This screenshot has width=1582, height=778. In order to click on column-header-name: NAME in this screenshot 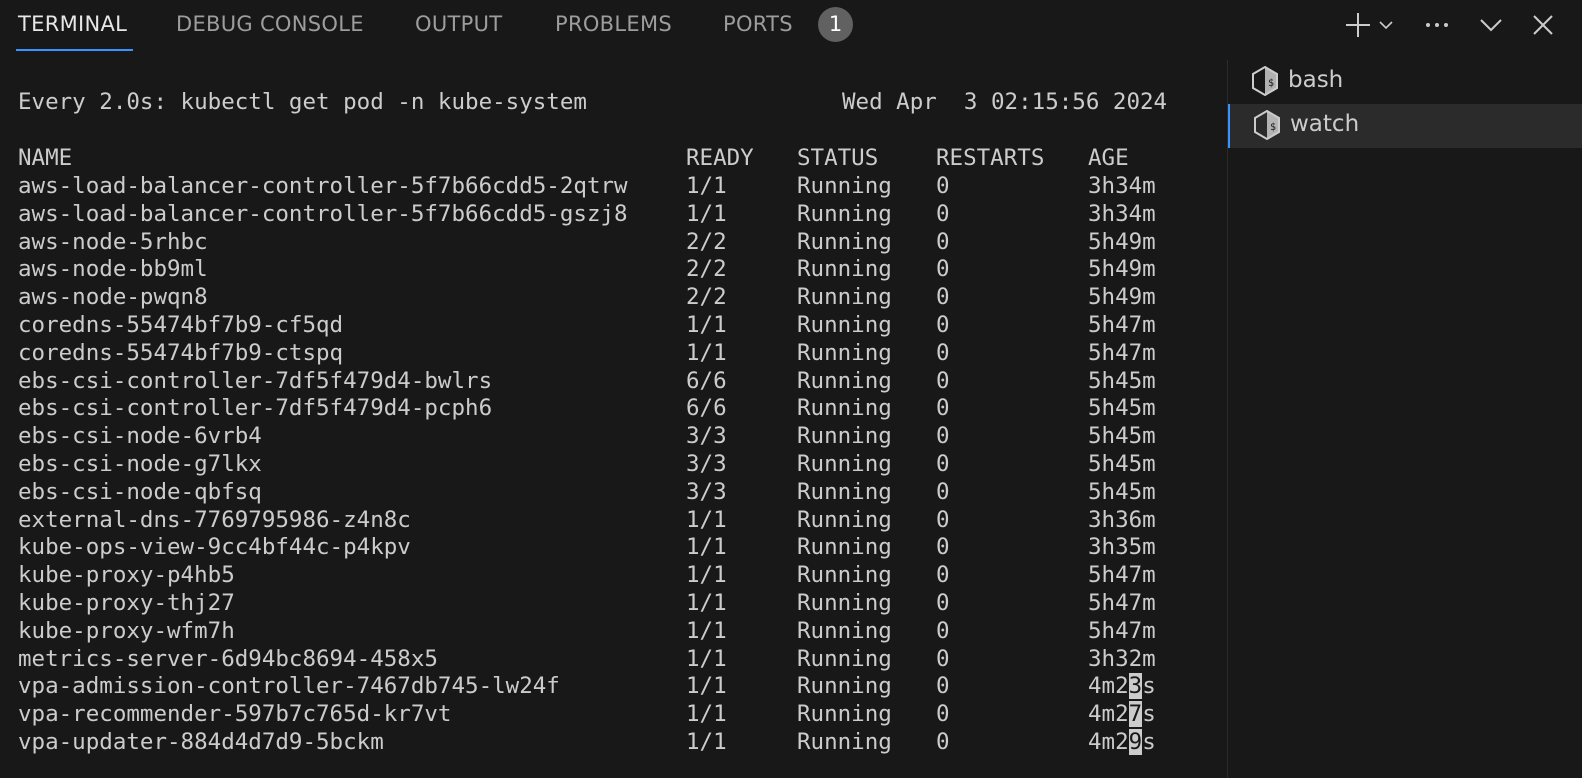, I will do `click(45, 158)`.